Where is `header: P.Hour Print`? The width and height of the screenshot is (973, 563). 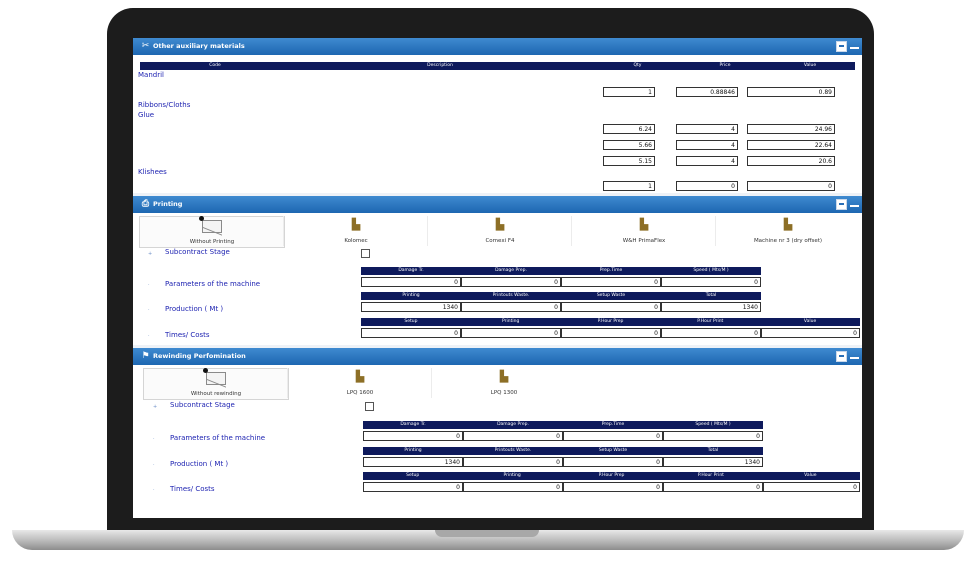
header: P.Hour Print is located at coordinates (710, 475).